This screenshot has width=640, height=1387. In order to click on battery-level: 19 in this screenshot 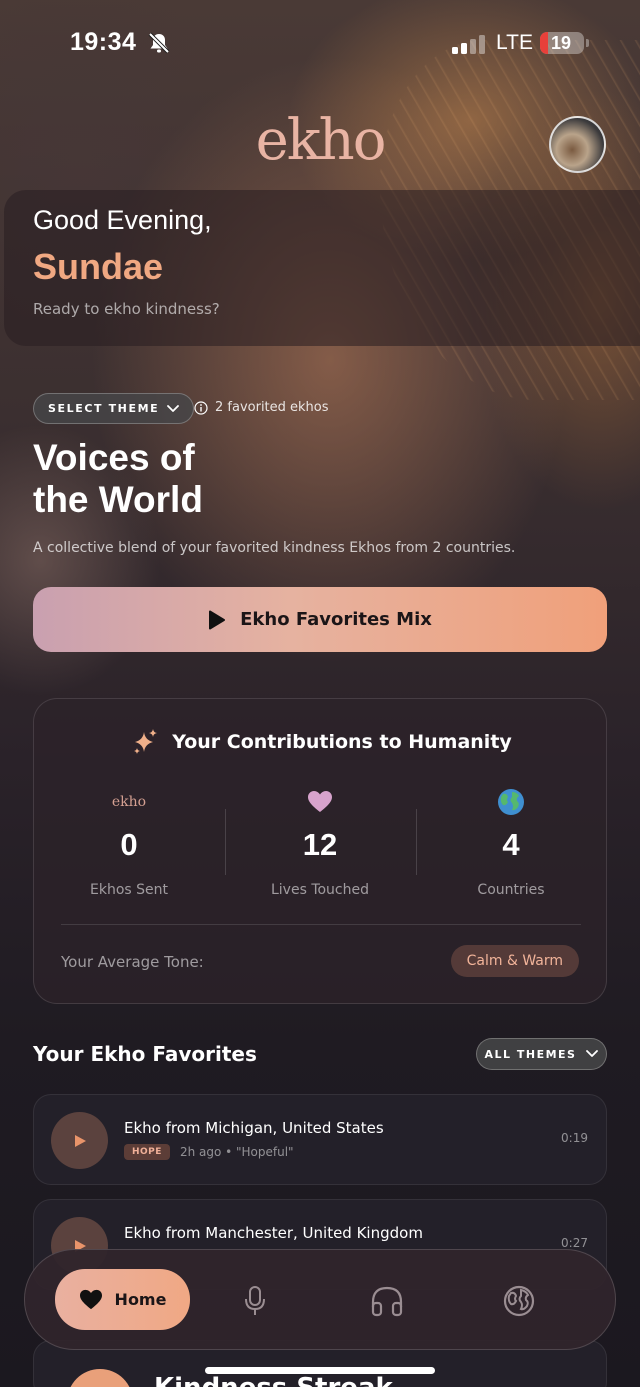, I will do `click(561, 43)`.